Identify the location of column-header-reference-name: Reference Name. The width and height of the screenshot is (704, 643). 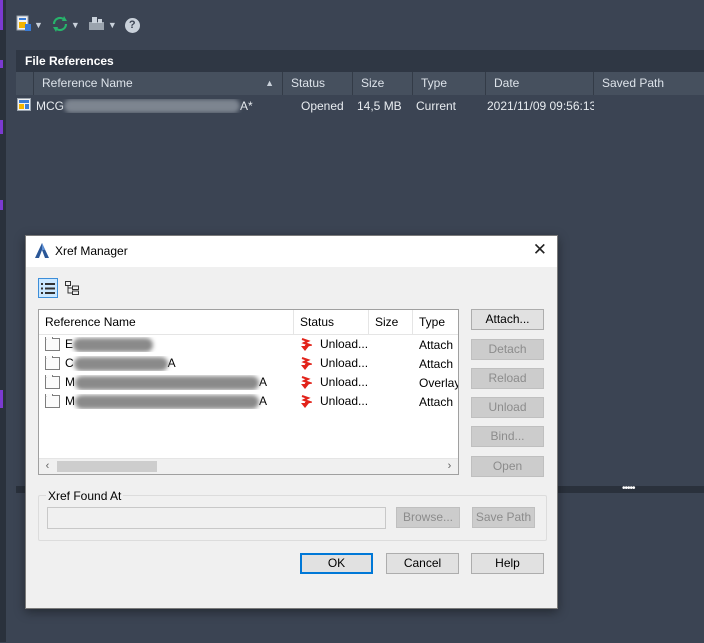
(166, 322).